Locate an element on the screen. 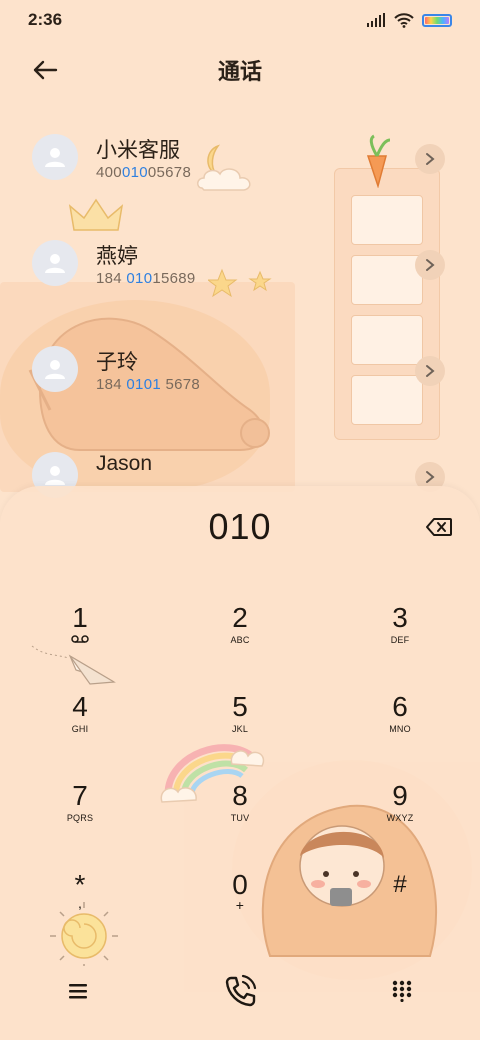 The image size is (480, 1040). key-letters: JKL is located at coordinates (240, 729).